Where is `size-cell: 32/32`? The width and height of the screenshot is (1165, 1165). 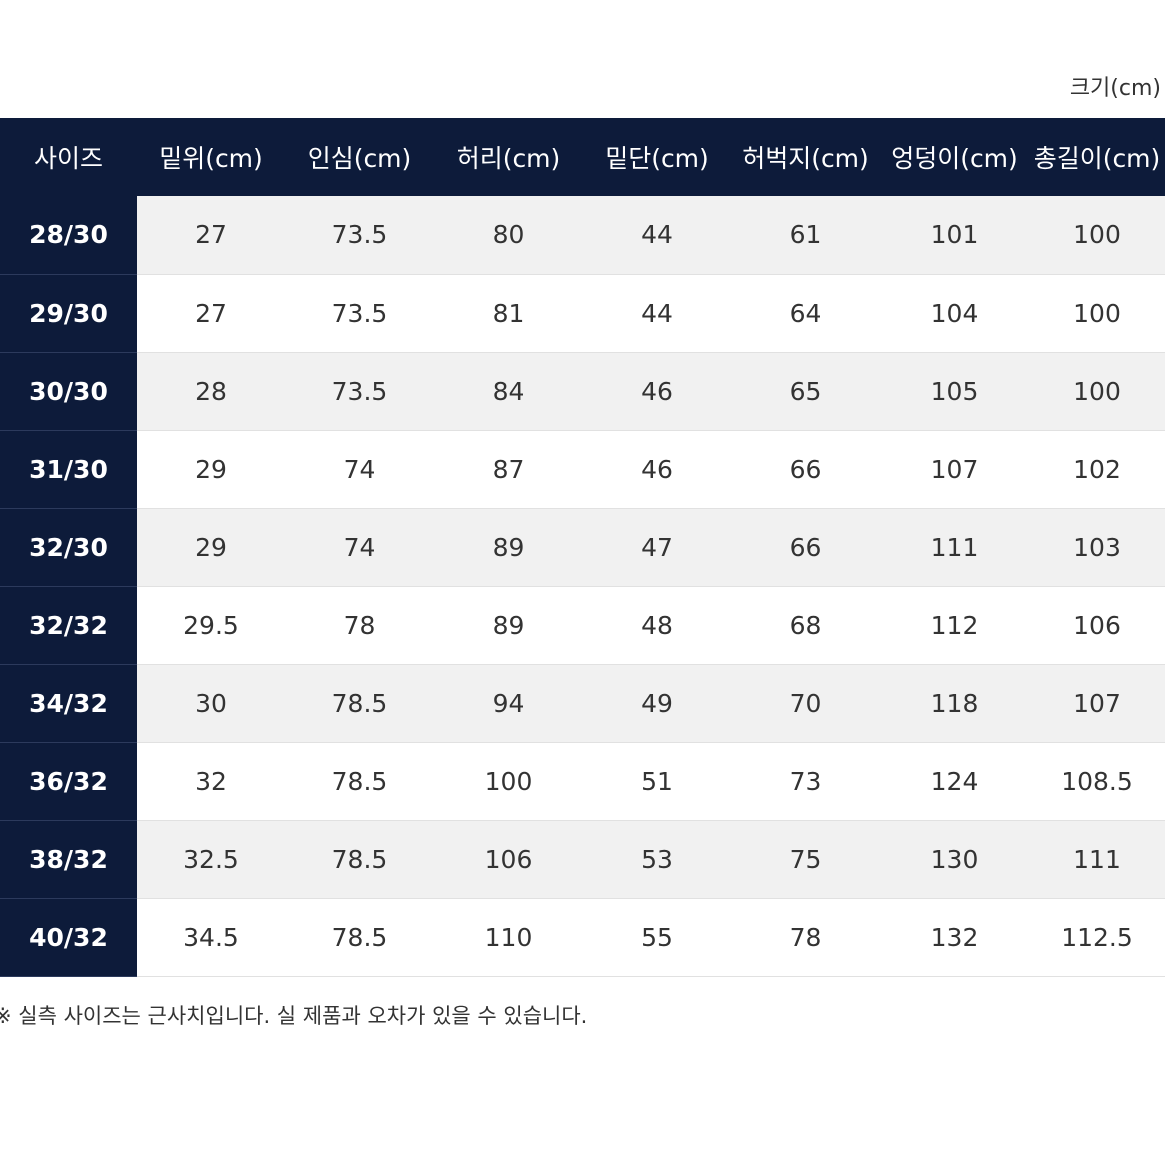
size-cell: 32/32 is located at coordinates (68, 625).